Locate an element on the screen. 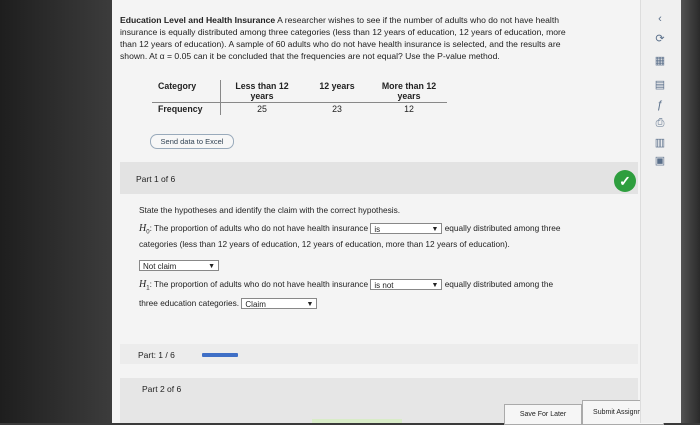 The width and height of the screenshot is (700, 425). decorative-strip is located at coordinates (357, 421).